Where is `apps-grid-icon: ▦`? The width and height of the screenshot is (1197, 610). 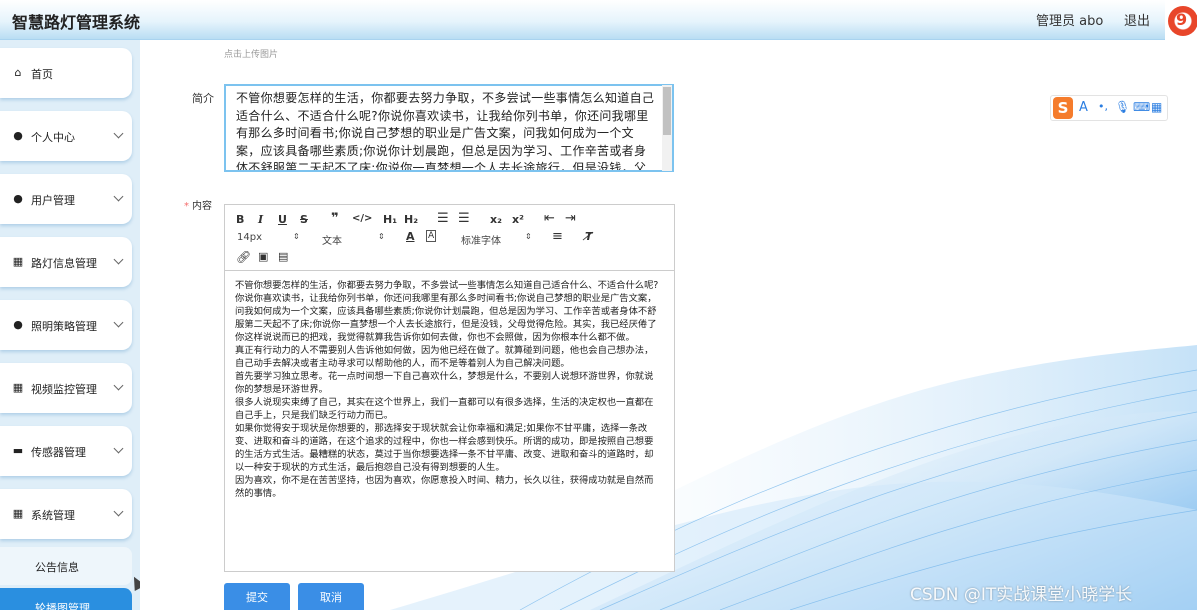
apps-grid-icon: ▦ is located at coordinates (1156, 107).